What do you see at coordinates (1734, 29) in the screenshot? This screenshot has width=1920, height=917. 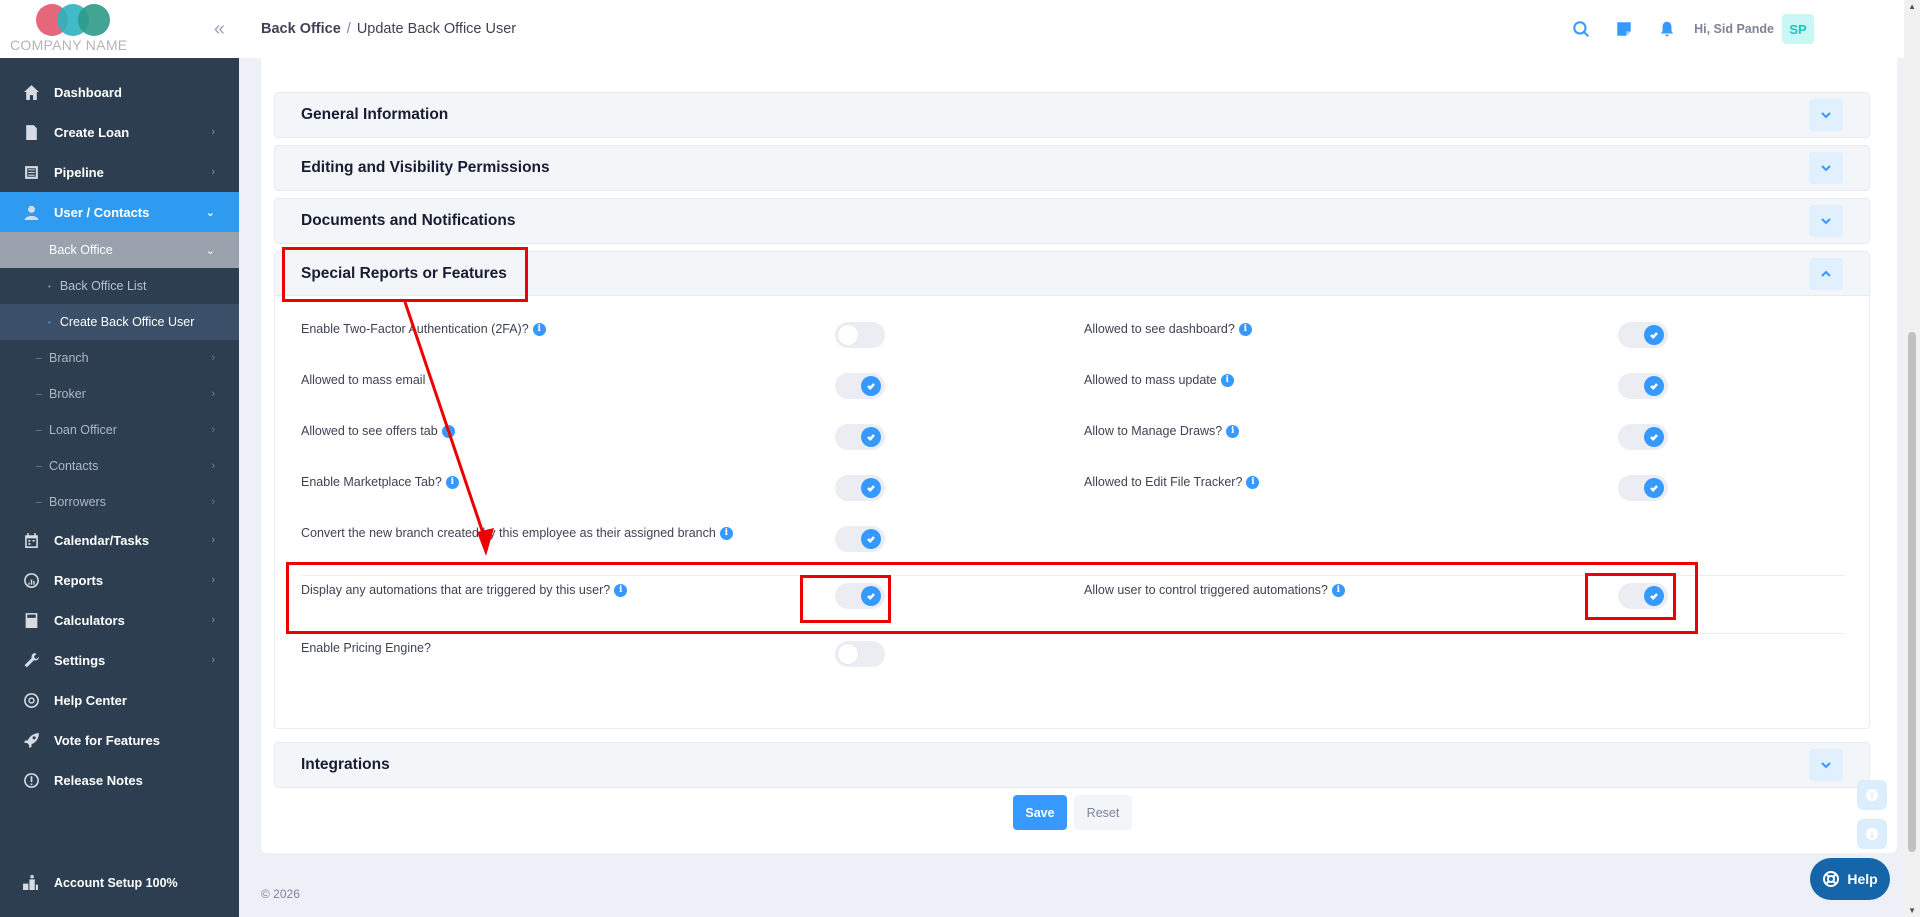 I see `user-greeting: Hi, Sid Pande` at bounding box center [1734, 29].